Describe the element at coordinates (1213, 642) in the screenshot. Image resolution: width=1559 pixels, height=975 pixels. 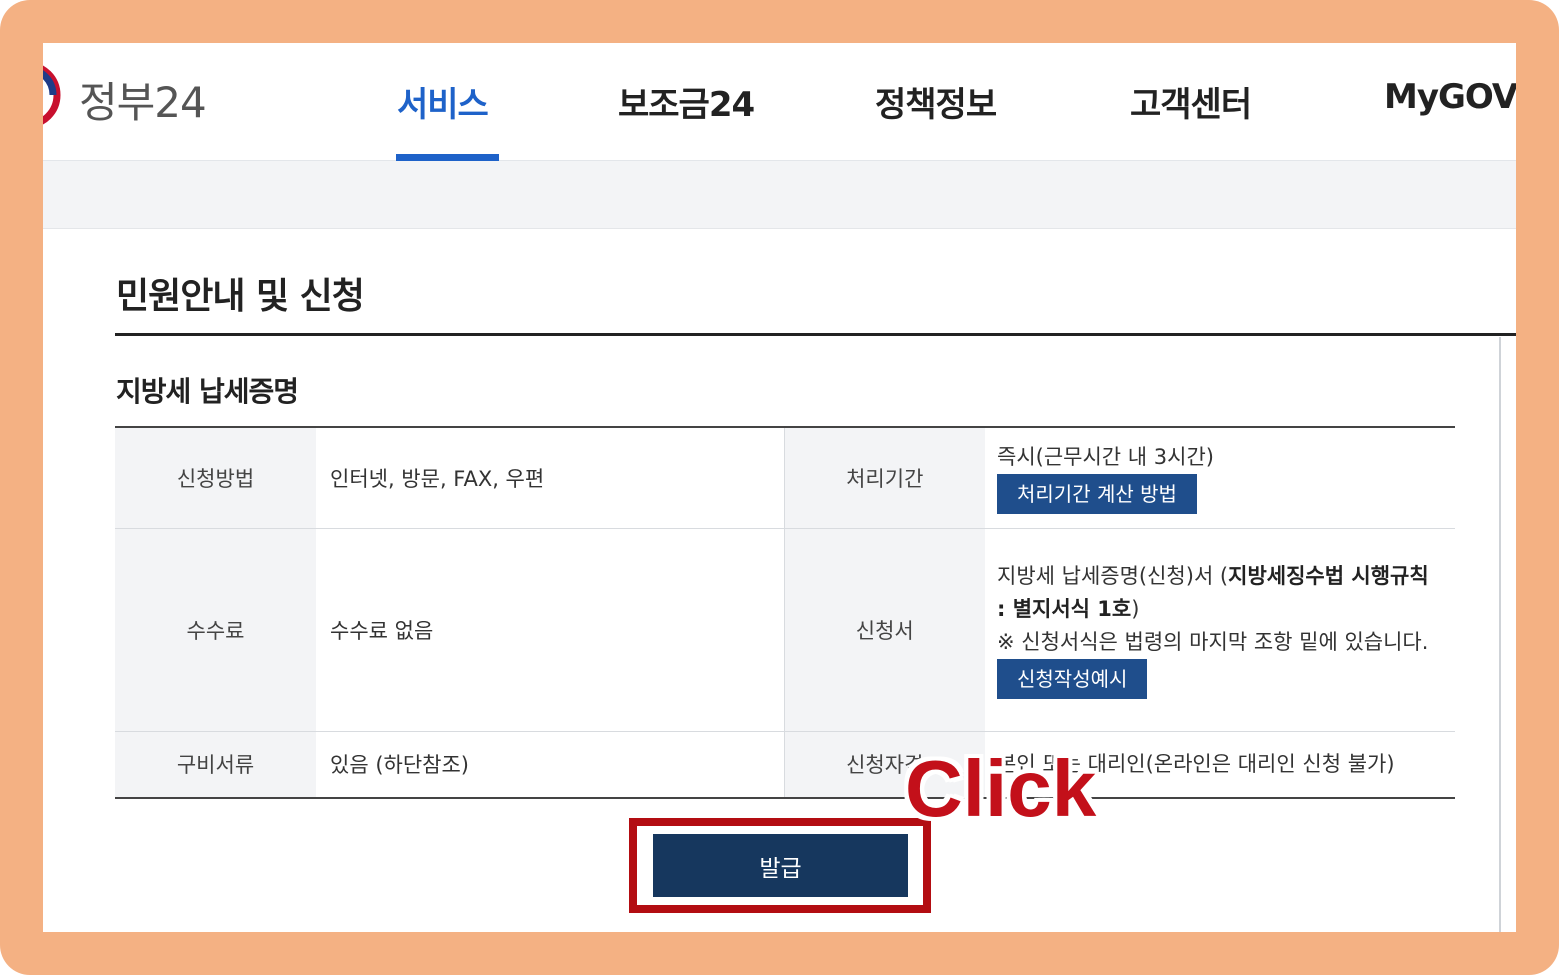
I see `form-location-note: ※ 신청서식은 법령의 마지막 조항 밑에 있습니다.` at that location.